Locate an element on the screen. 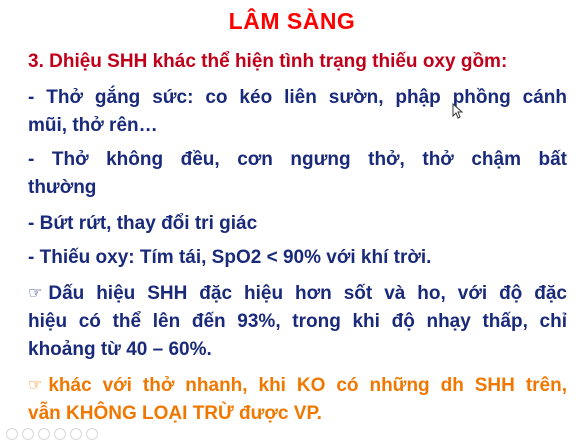 This screenshot has width=584, height=440. slide-controls is located at coordinates (52, 434).